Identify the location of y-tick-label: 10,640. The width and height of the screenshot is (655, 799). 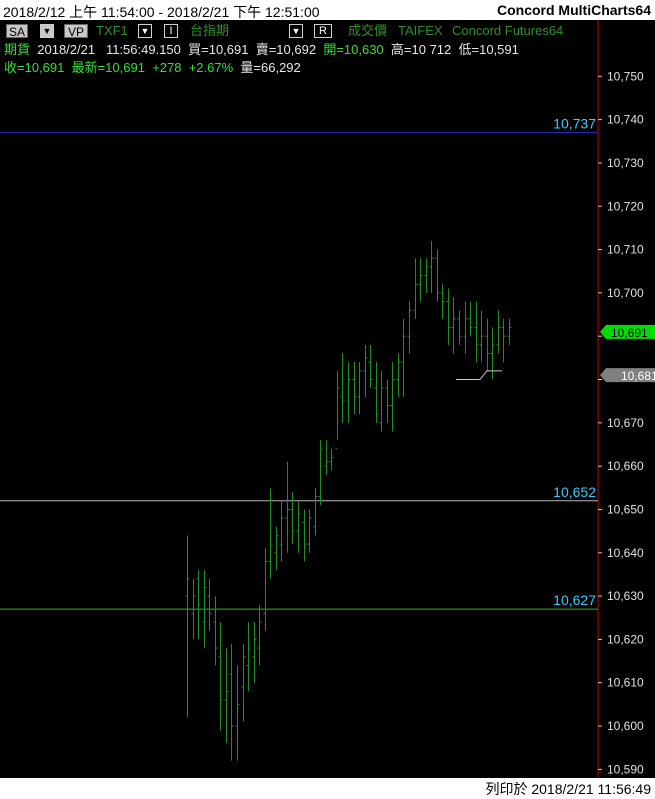
(625, 553).